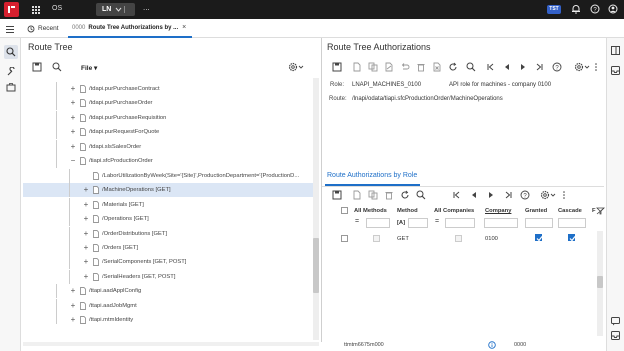  I want to click on filter-company, so click(501, 223).